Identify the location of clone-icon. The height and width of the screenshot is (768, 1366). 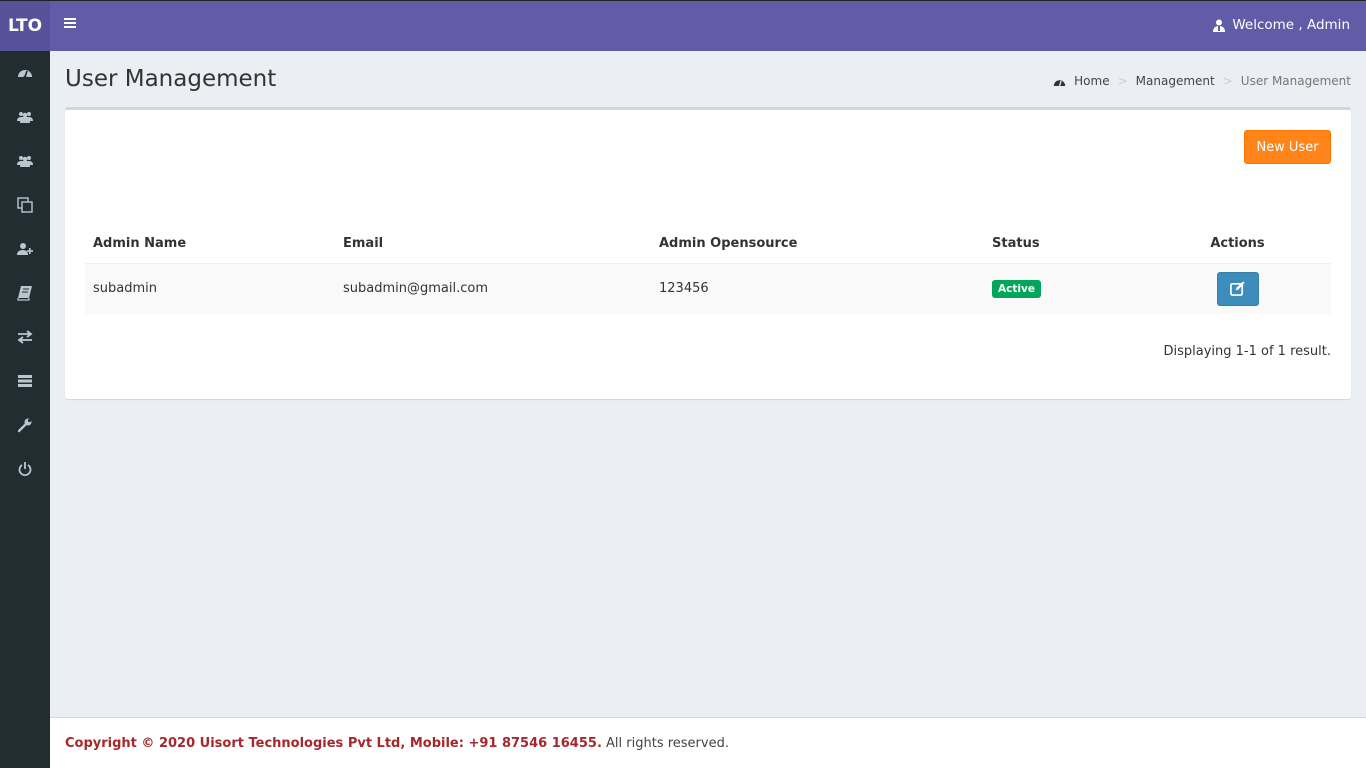
(25, 205).